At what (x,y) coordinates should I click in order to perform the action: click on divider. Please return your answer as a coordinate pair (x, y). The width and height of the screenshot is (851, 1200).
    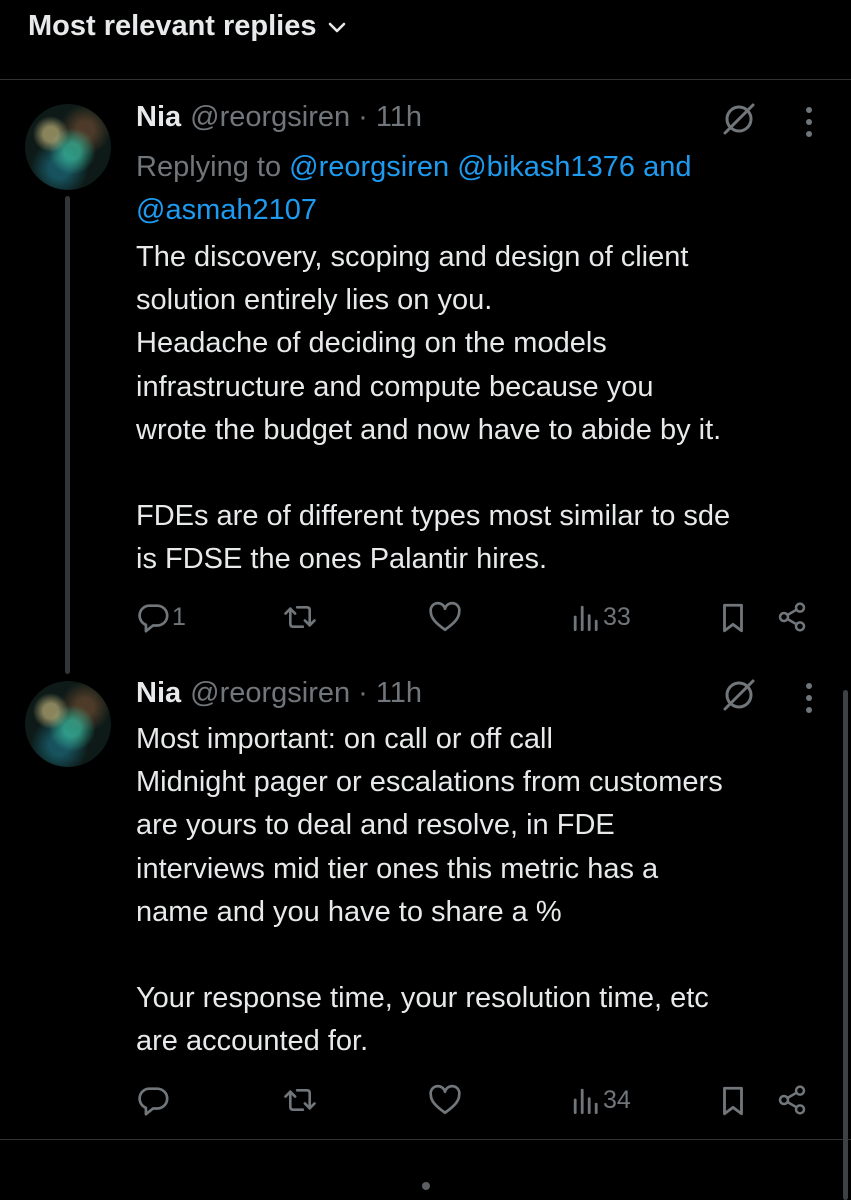
    Looking at the image, I should click on (425, 1139).